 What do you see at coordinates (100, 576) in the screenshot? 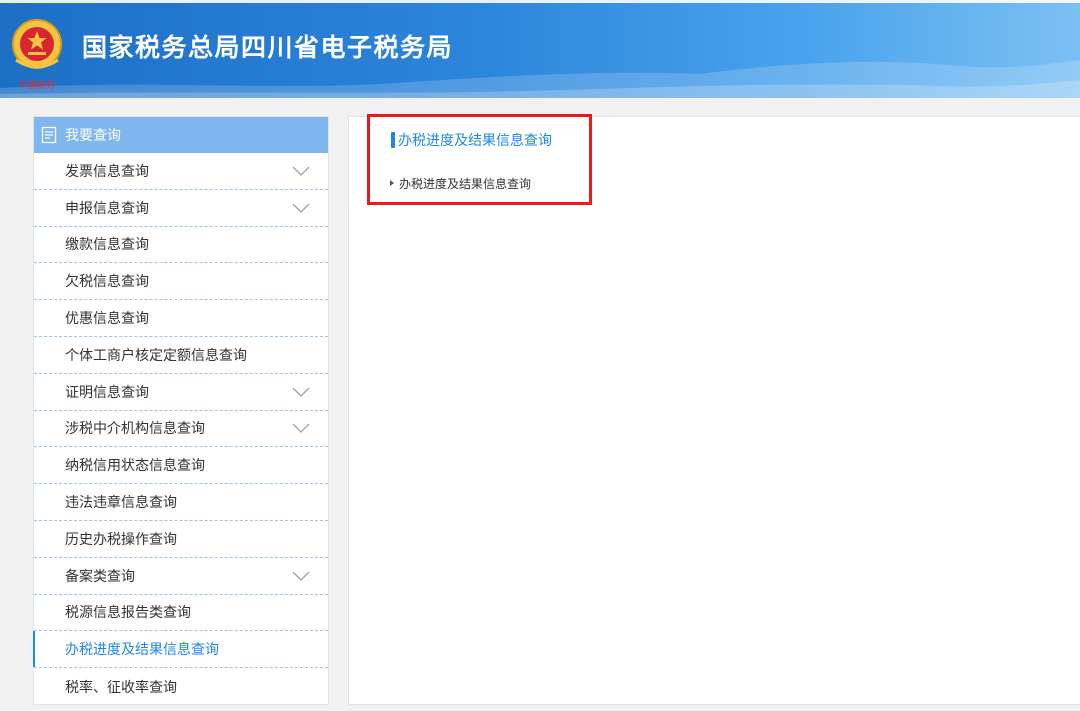
I see `sidebar-item-label: 备案类查询` at bounding box center [100, 576].